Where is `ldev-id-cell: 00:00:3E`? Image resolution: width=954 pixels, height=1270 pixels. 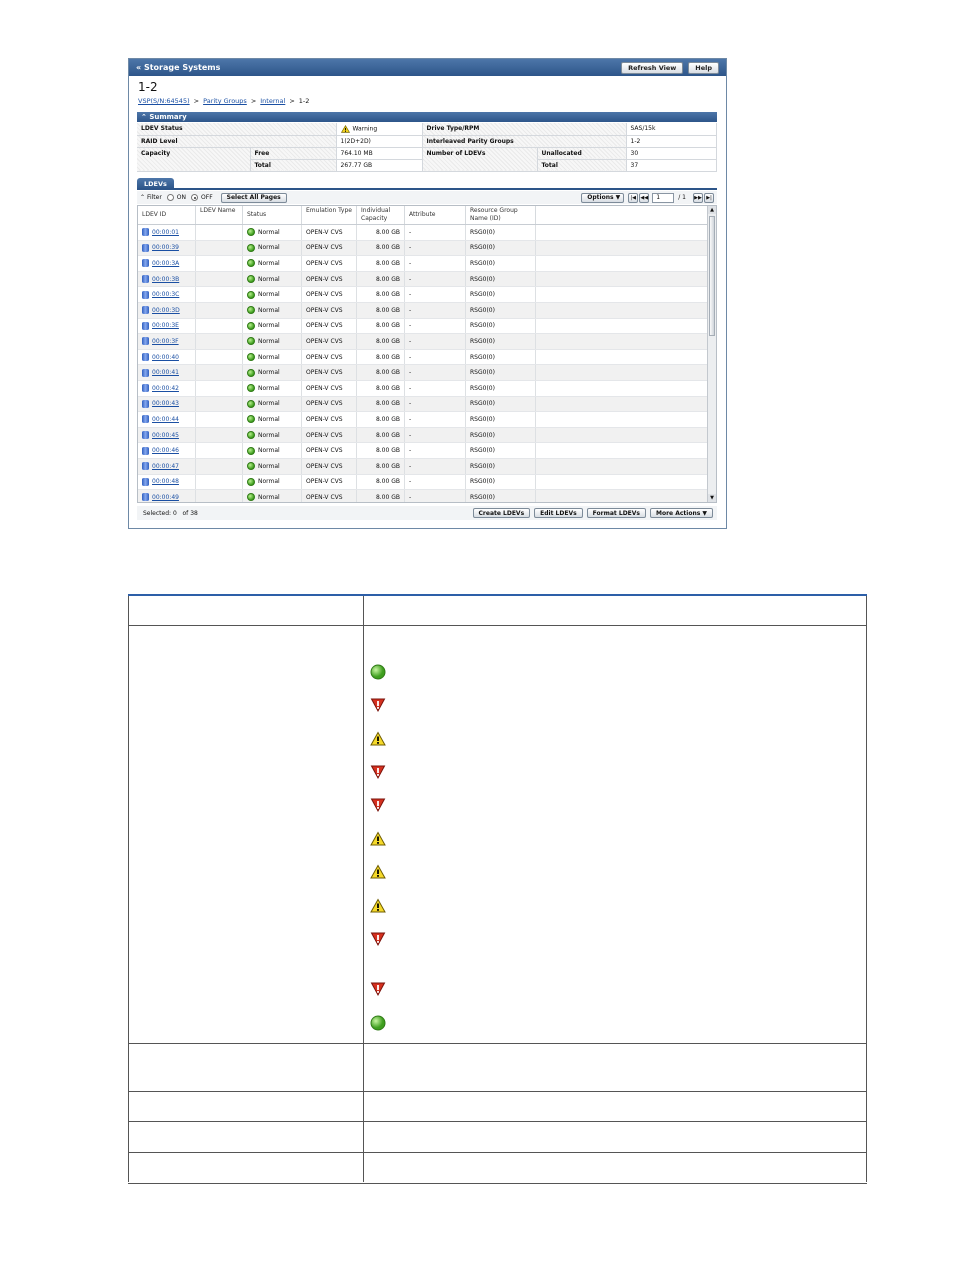
ldev-id-cell: 00:00:3E is located at coordinates (167, 326).